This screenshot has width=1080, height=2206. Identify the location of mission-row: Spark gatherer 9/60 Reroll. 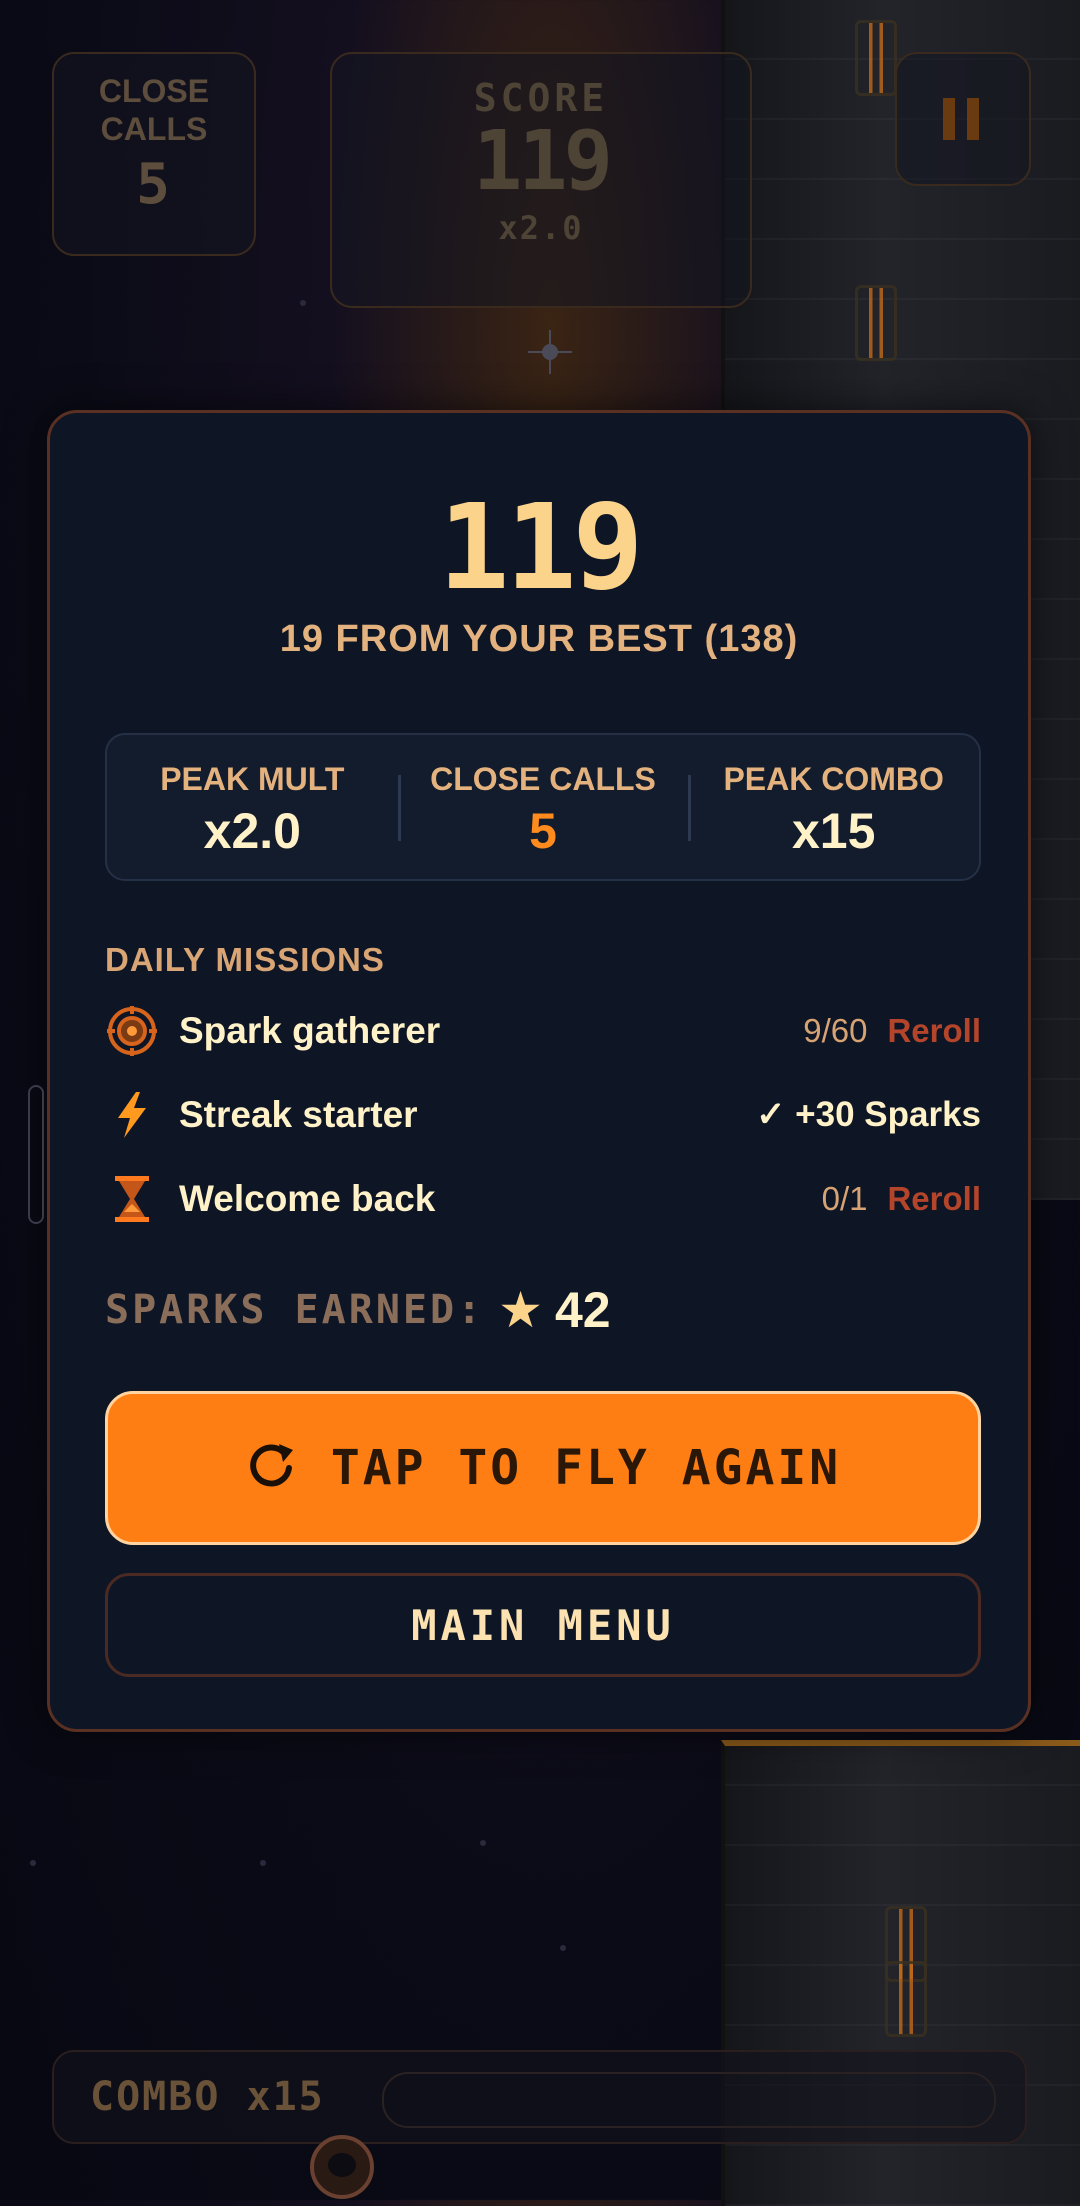
(543, 1031).